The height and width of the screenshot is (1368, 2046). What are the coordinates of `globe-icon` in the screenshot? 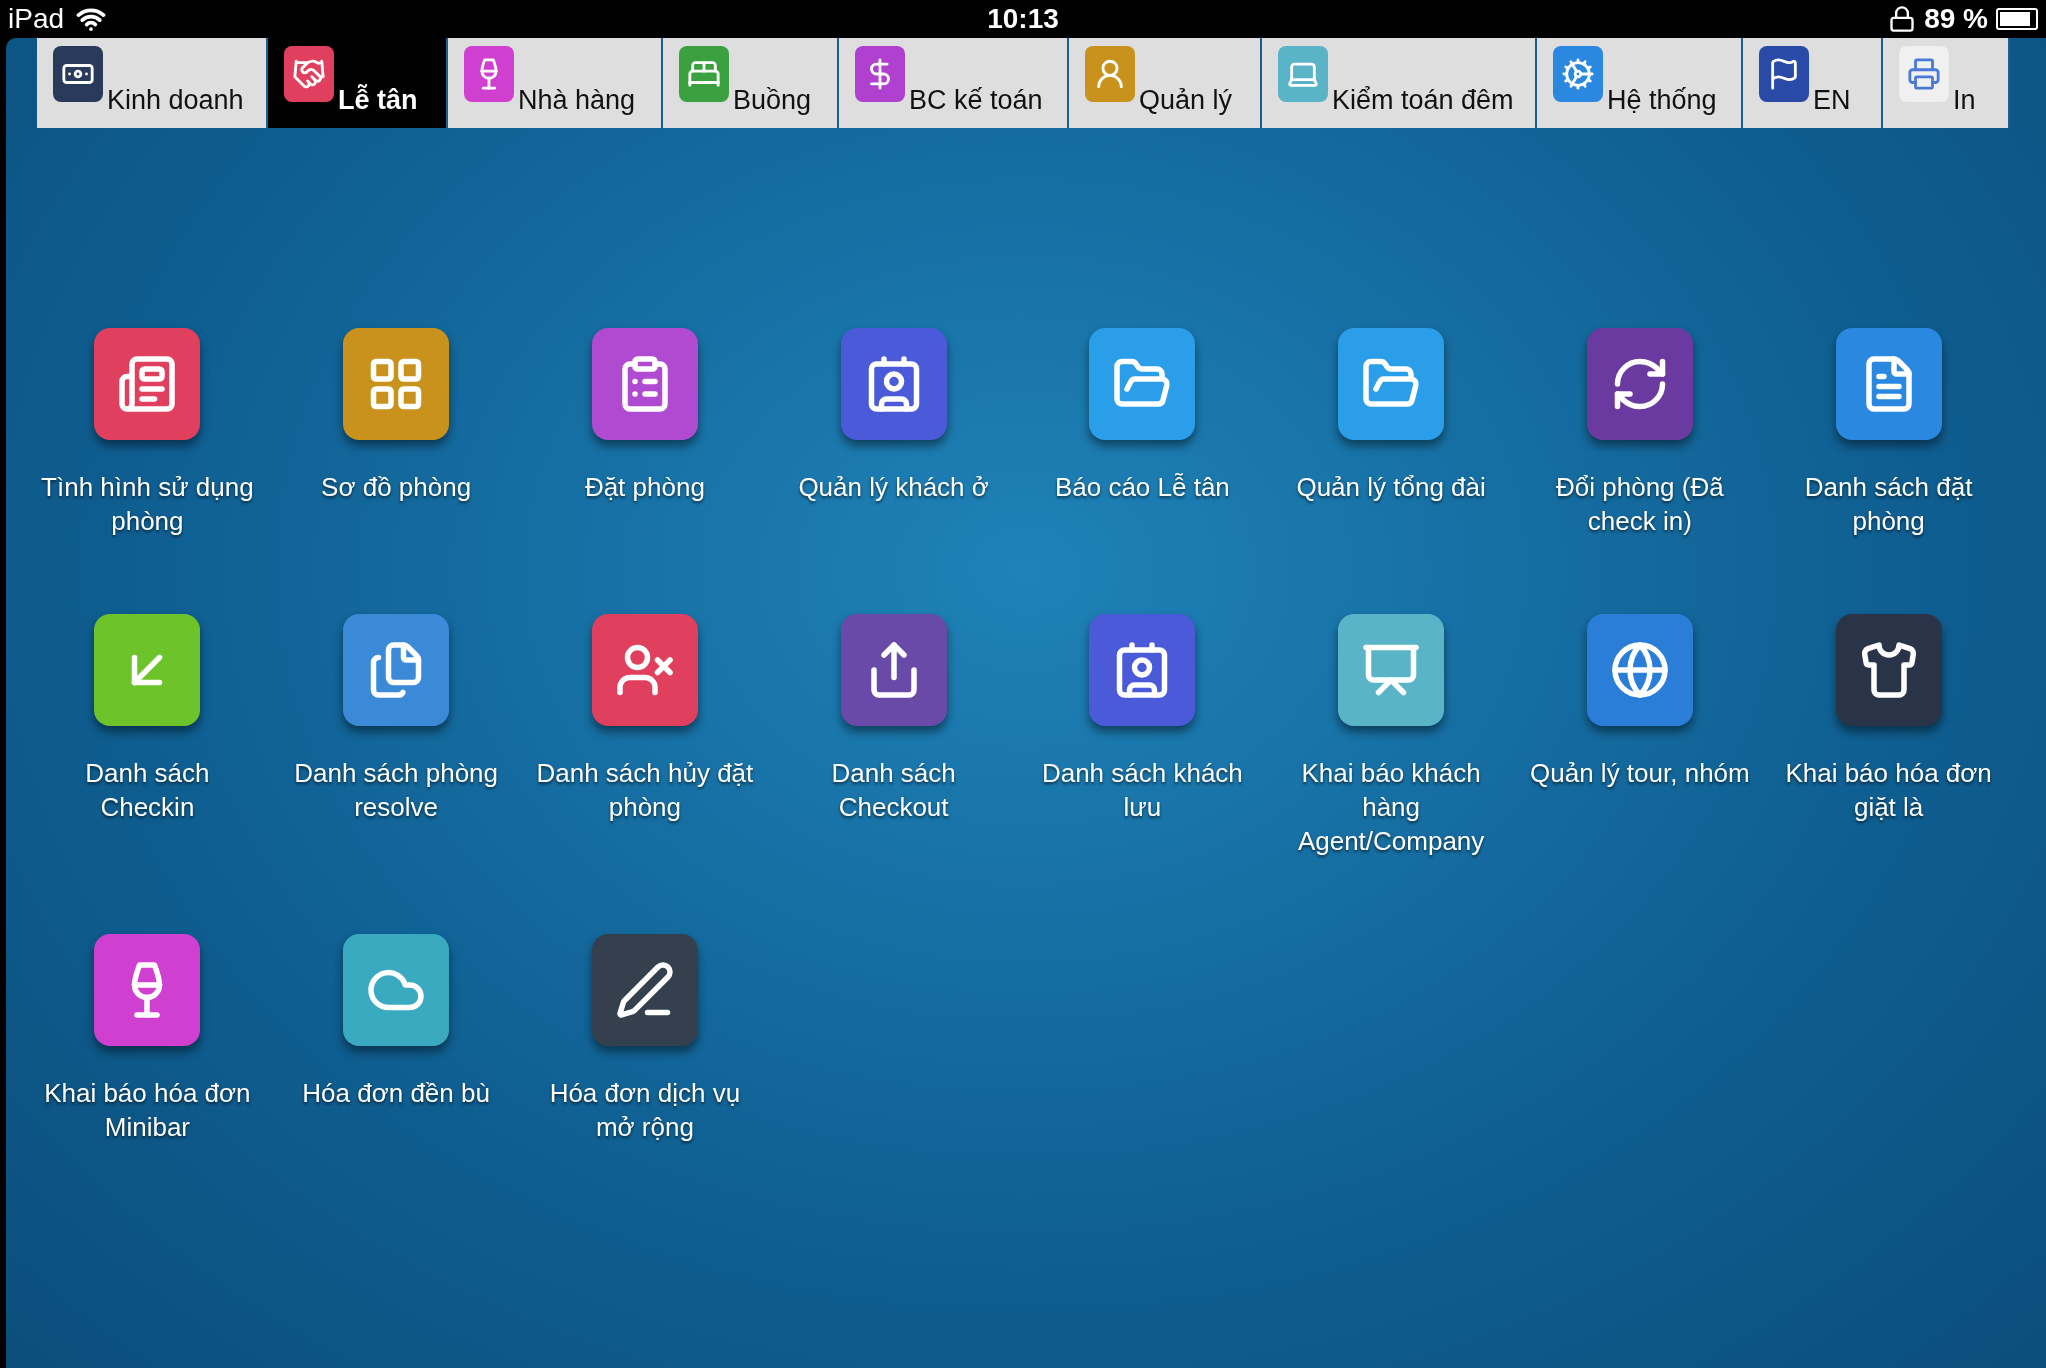 It's located at (1639, 670).